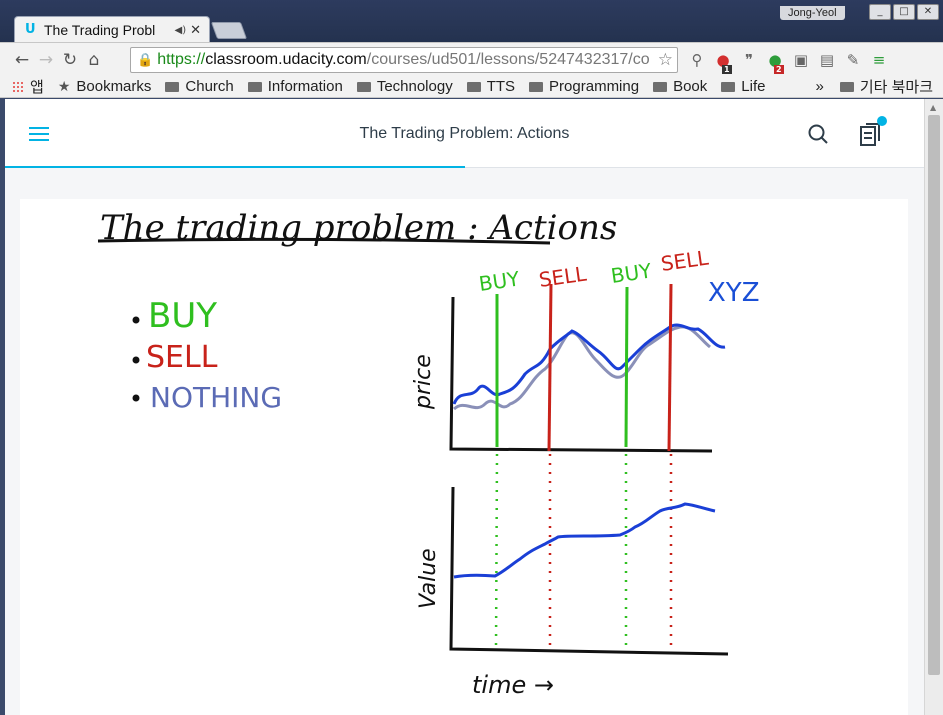 Image resolution: width=943 pixels, height=715 pixels. What do you see at coordinates (665, 60) in the screenshot?
I see `bookmark-star-icon: ☆` at bounding box center [665, 60].